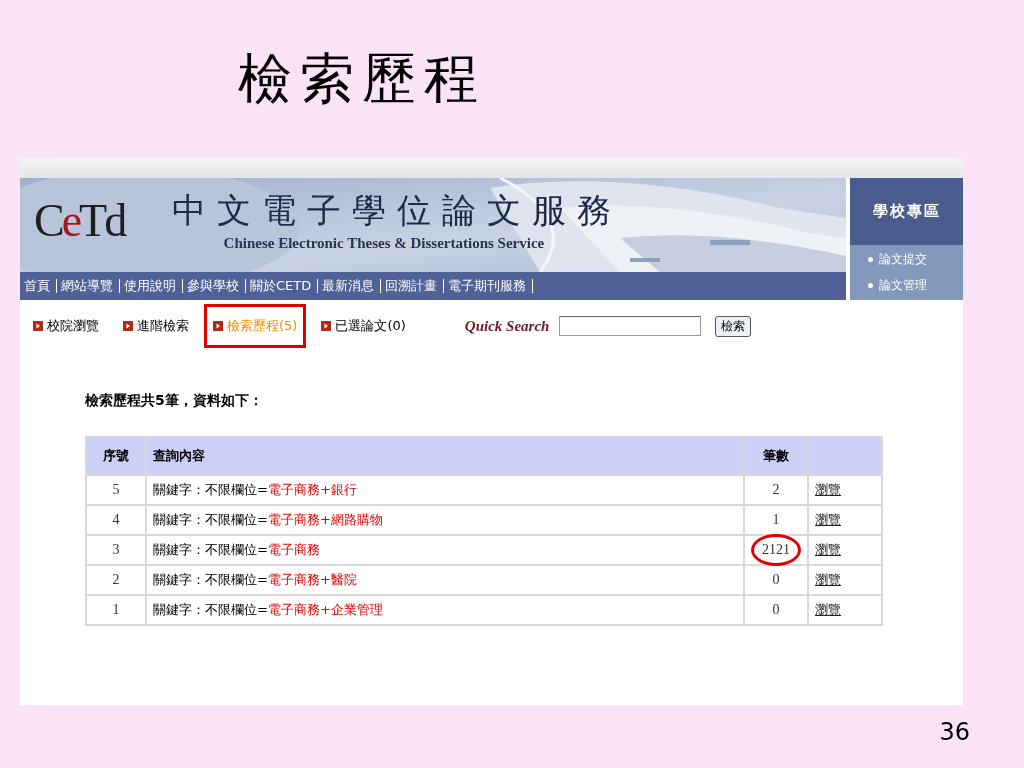 This screenshot has width=1024, height=768. What do you see at coordinates (445, 580) in the screenshot?
I see `table-cell: 關鍵字：不限欄位=電子商務+醫院` at bounding box center [445, 580].